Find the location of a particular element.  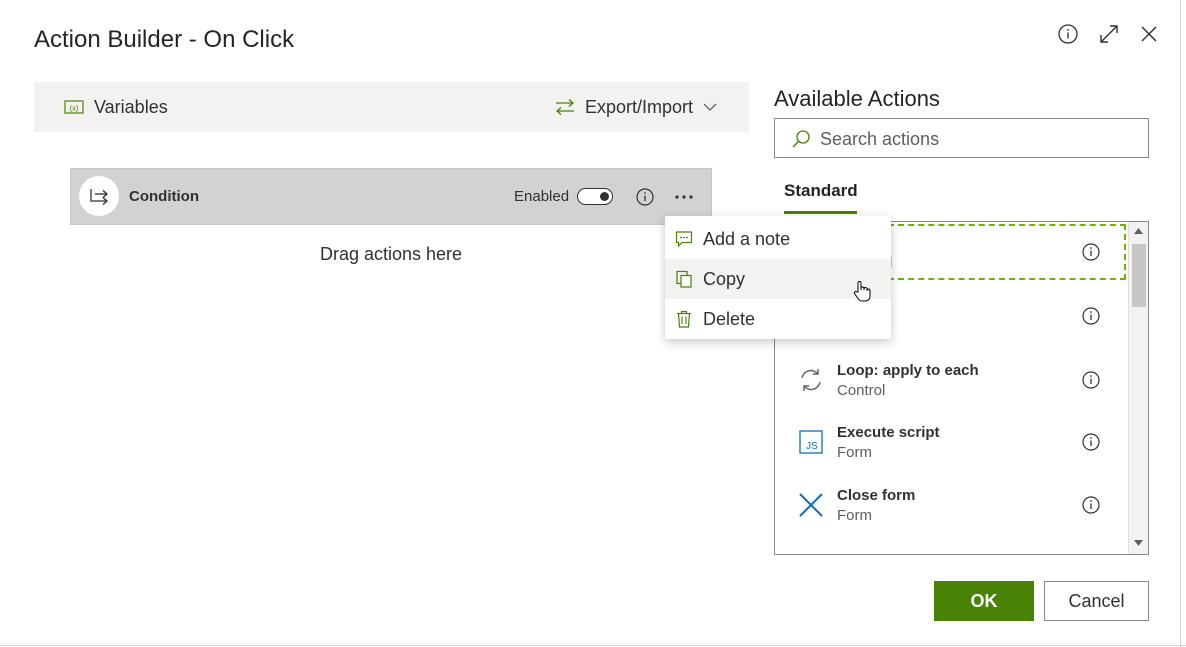

window-border-right is located at coordinates (1180, 323).